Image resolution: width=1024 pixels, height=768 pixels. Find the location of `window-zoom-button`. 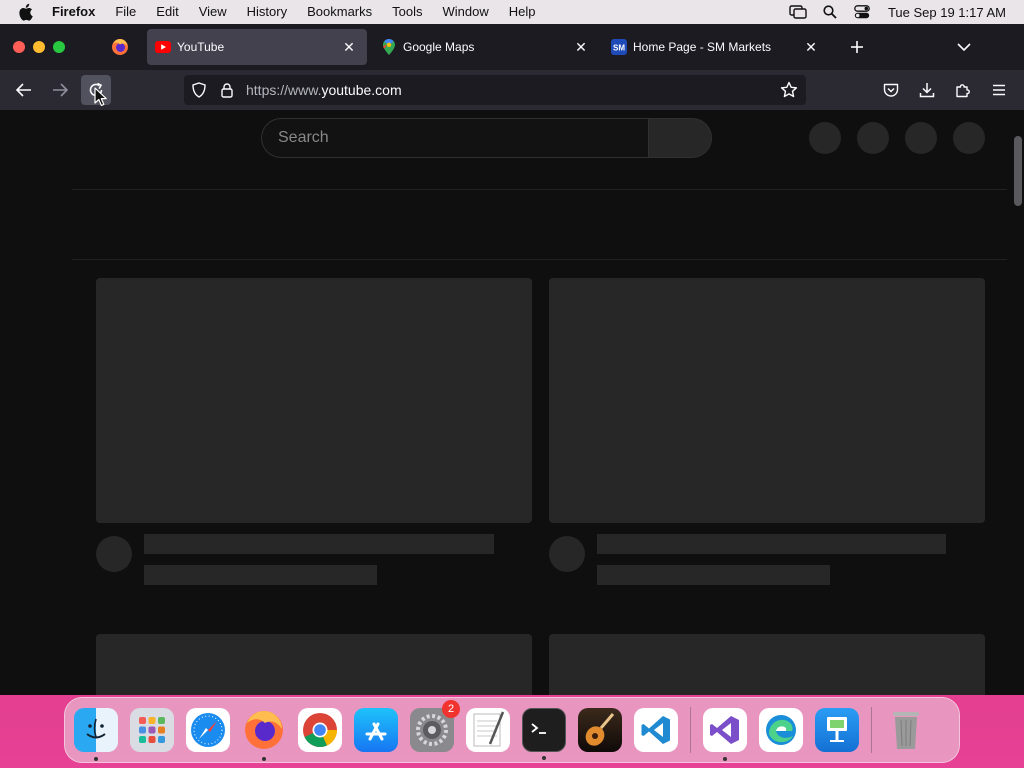

window-zoom-button is located at coordinates (59, 47).